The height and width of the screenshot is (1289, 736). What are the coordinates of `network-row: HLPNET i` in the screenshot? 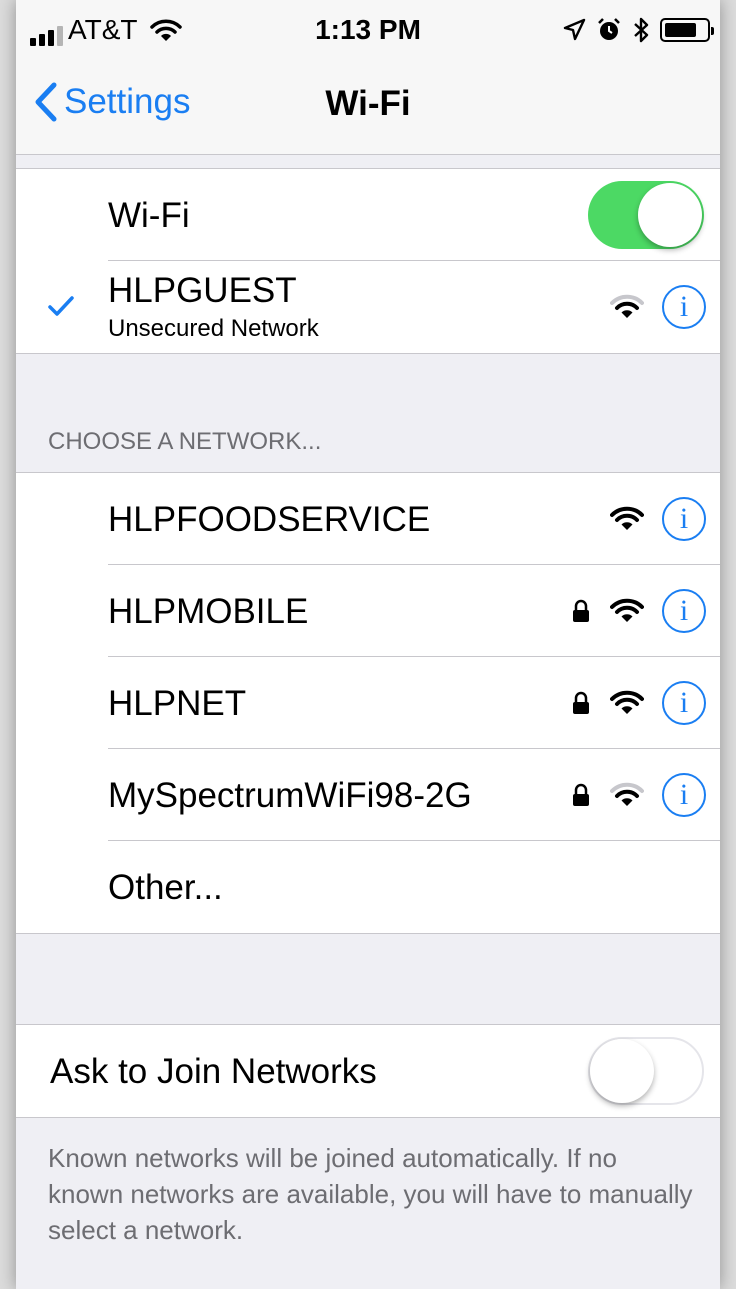 It's located at (368, 703).